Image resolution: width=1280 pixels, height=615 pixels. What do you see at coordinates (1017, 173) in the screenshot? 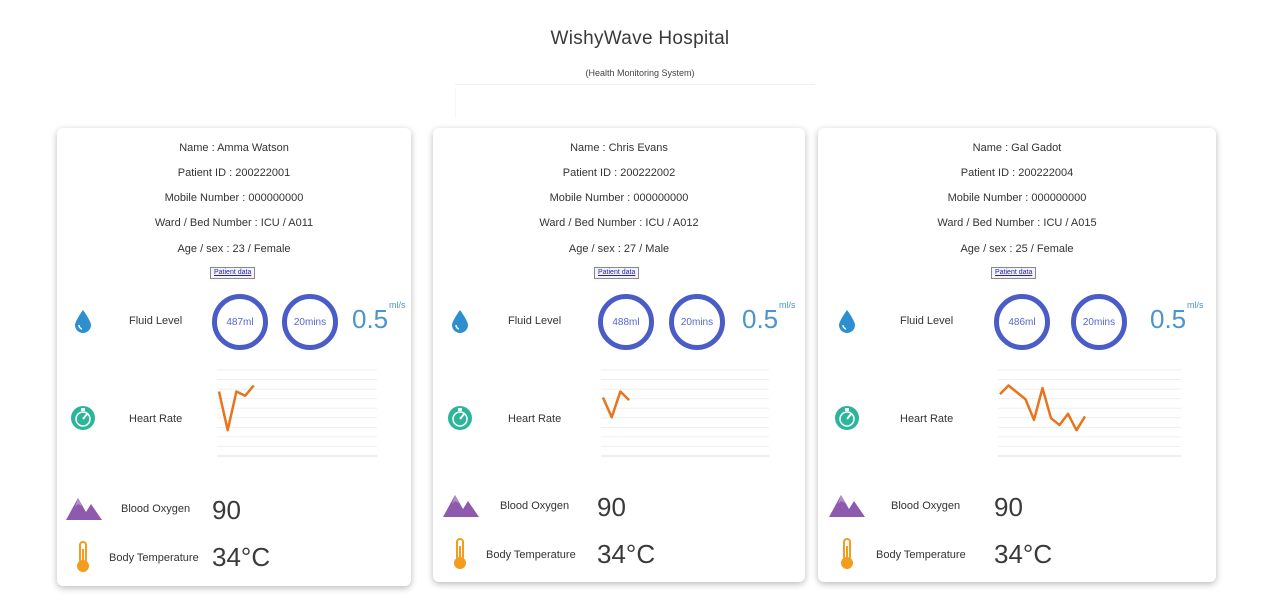
I see `patient-id: Patient ID : 200222004` at bounding box center [1017, 173].